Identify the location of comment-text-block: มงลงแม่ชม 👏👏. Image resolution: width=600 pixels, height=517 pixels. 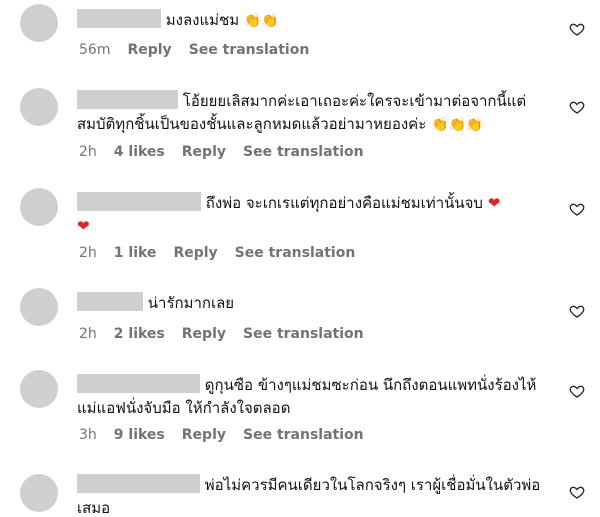
(316, 21).